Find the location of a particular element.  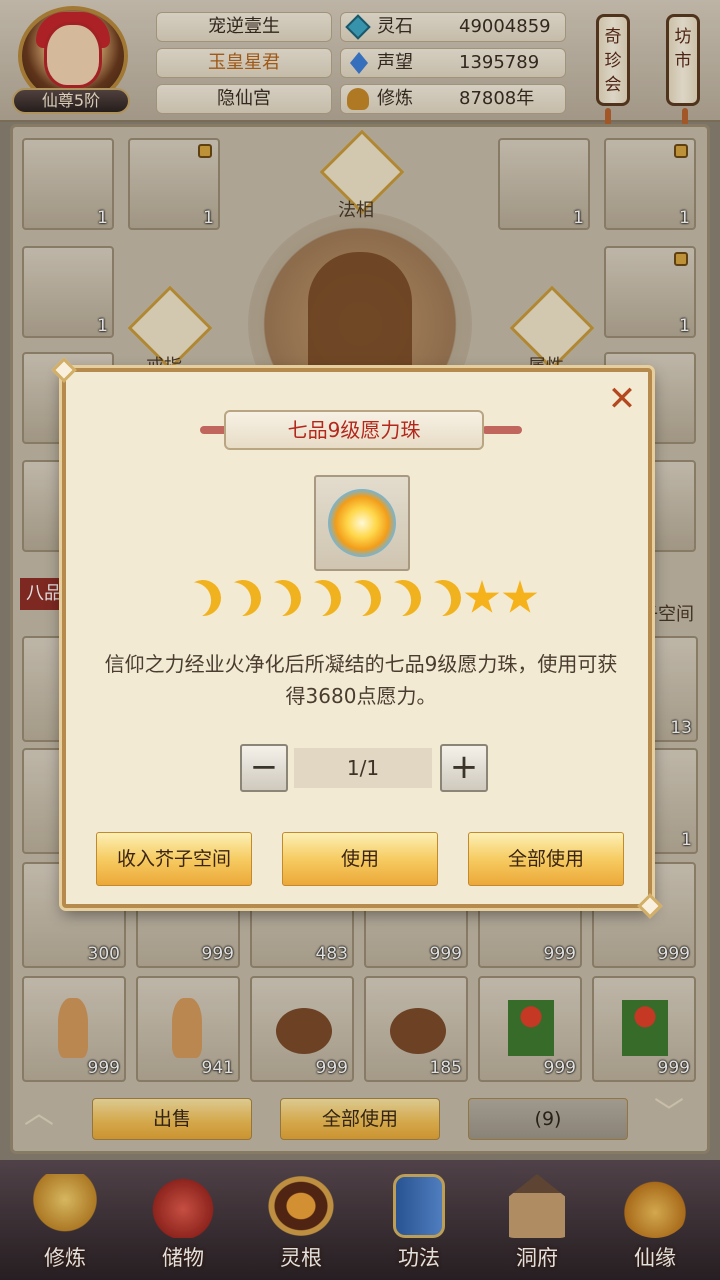

use-button: 使用 is located at coordinates (360, 859).